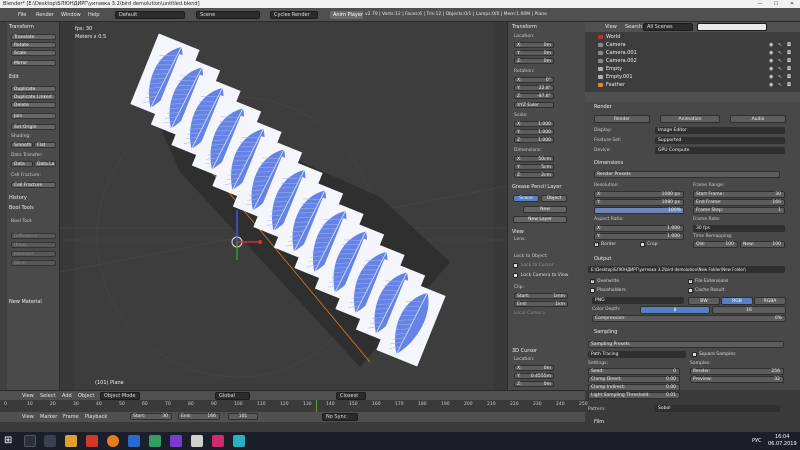  I want to click on tl-current-frame-field: 101, so click(243, 416).